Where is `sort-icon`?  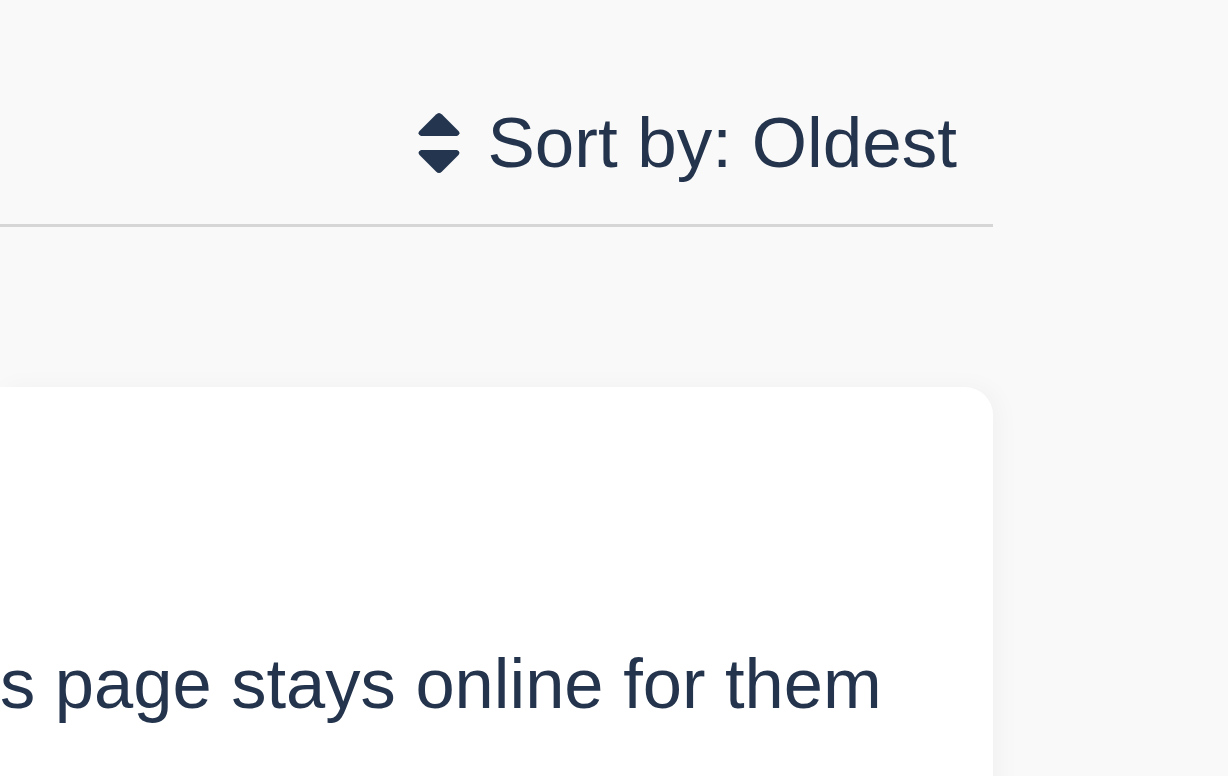
sort-icon is located at coordinates (439, 143).